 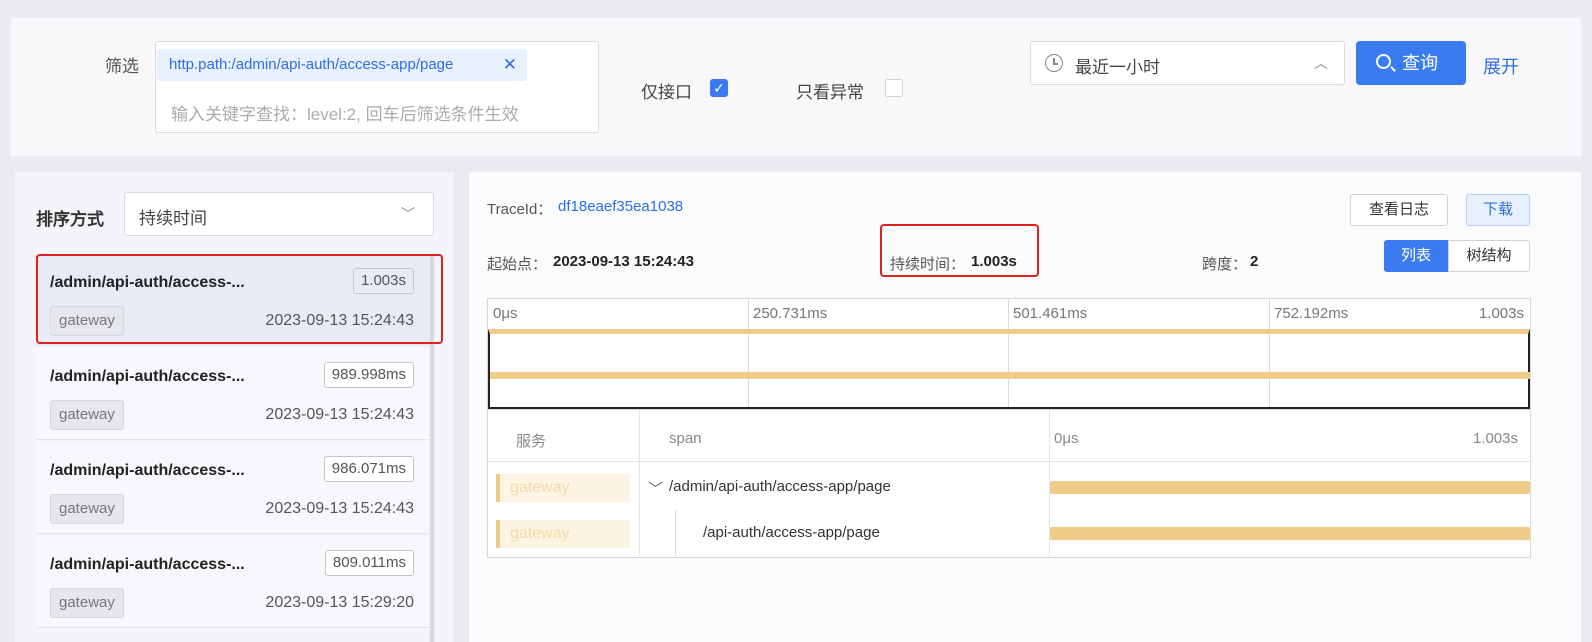 I want to click on overview-tick-label: 501.461ms, so click(x=1050, y=313).